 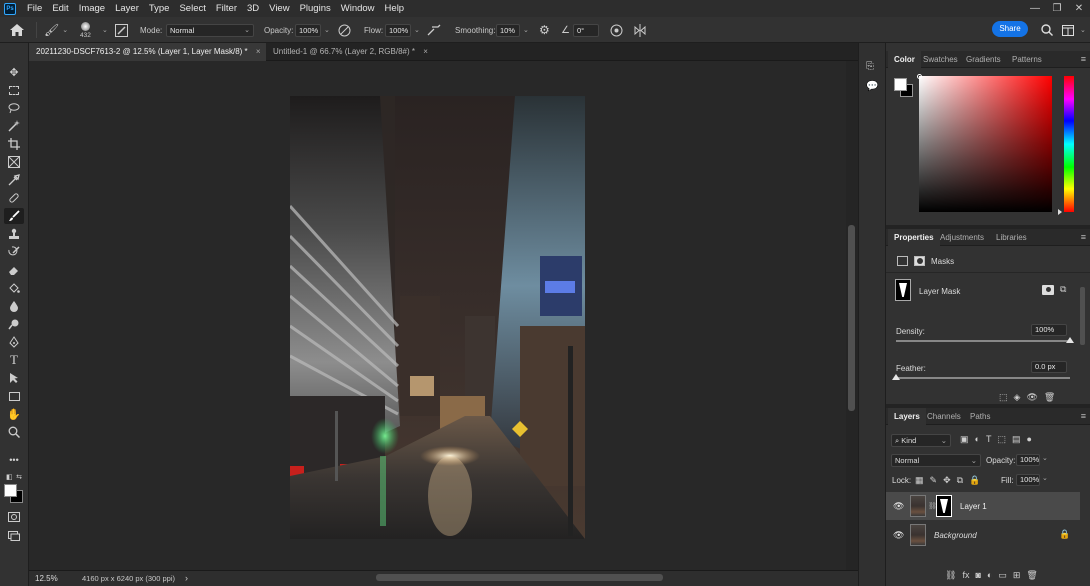 I want to click on delete-layer-icon: 🗑, so click(x=1031, y=575).